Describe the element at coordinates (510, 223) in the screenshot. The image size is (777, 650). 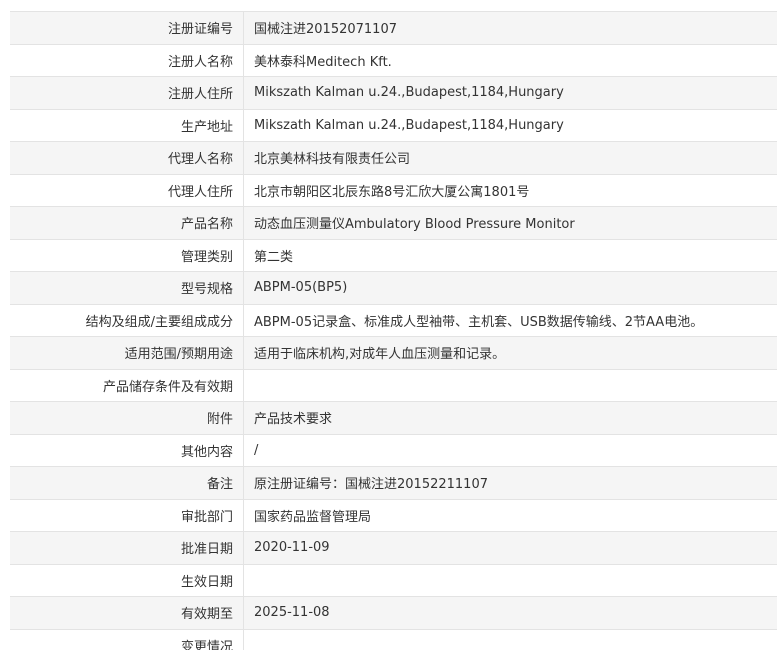
I see `row-value: 动态血压测量仪Ambulatory Blood Pressure Monitor` at that location.